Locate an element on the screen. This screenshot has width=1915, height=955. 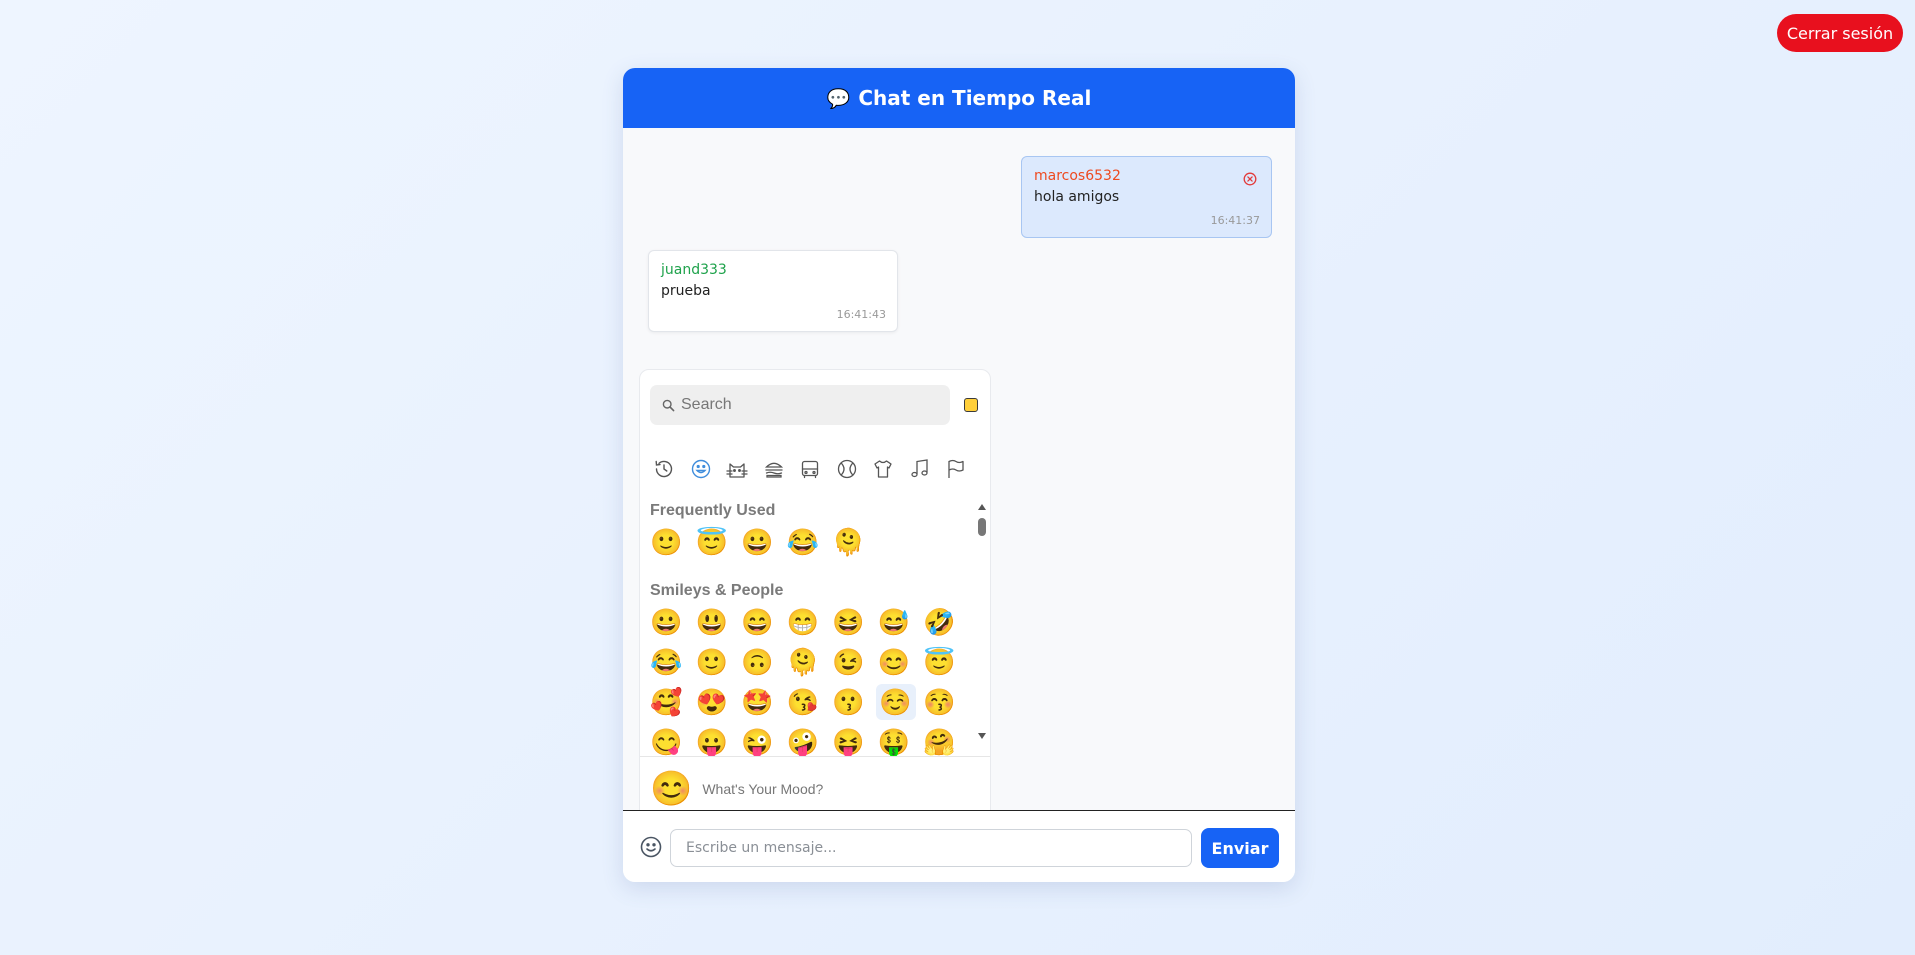
emoji-row: 🙂 😇 😀 😂 🫠 is located at coordinates (764, 542).